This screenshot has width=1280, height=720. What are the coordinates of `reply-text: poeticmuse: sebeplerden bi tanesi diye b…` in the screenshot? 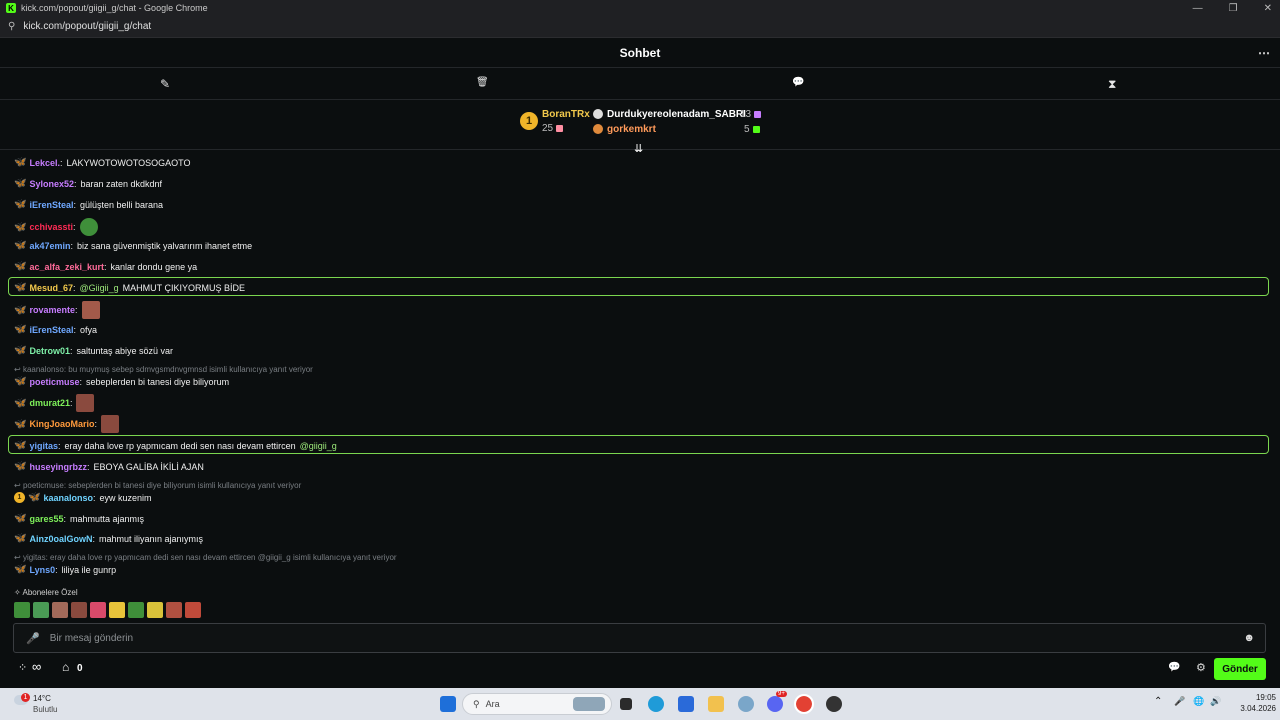 It's located at (162, 485).